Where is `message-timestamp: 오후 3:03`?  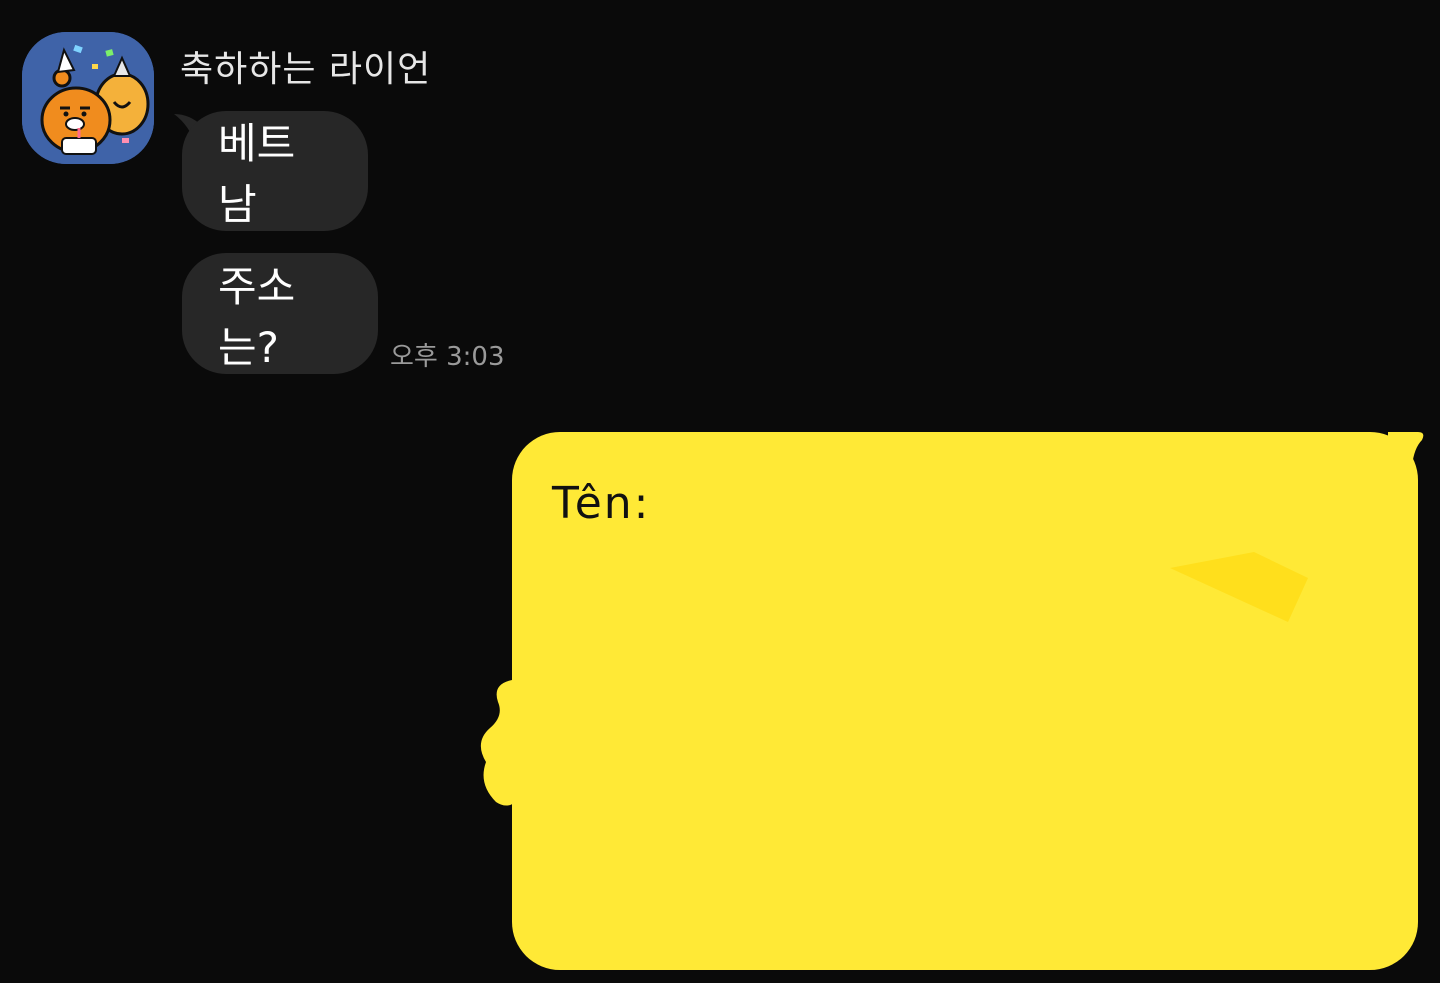
message-timestamp: 오후 3:03 is located at coordinates (447, 357).